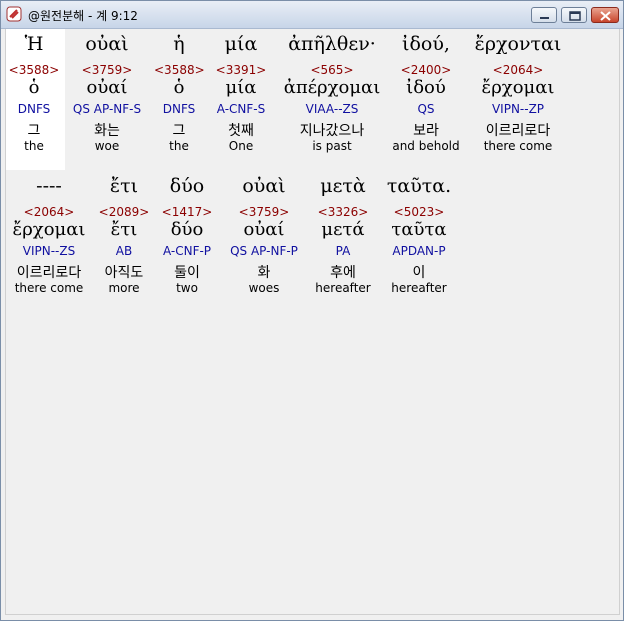 The image size is (624, 621). What do you see at coordinates (518, 44) in the screenshot?
I see `greek-word: ἔρχονται` at bounding box center [518, 44].